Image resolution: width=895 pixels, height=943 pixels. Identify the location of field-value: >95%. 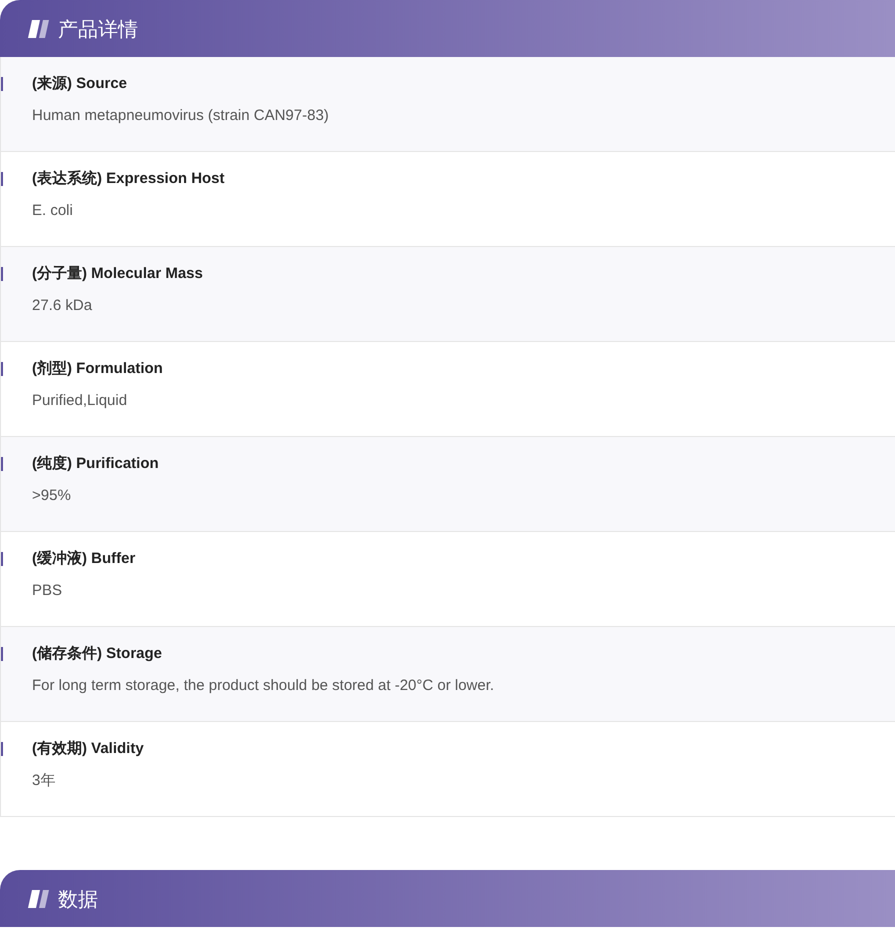
(51, 496).